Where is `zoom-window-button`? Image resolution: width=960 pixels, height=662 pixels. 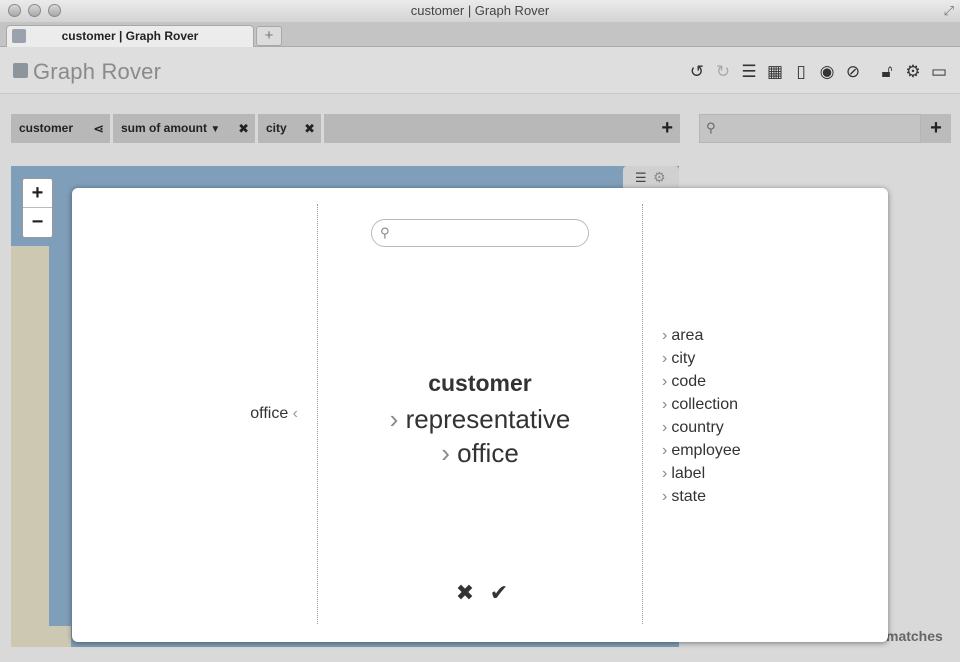
zoom-window-button is located at coordinates (54, 10).